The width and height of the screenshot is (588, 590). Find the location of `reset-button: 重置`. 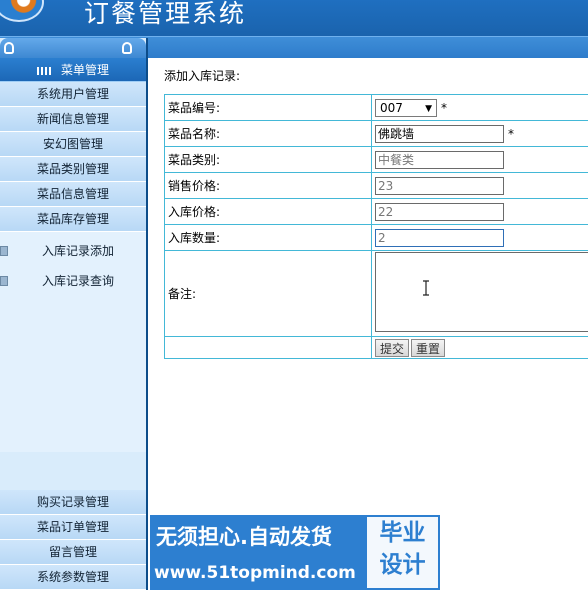

reset-button: 重置 is located at coordinates (428, 347).